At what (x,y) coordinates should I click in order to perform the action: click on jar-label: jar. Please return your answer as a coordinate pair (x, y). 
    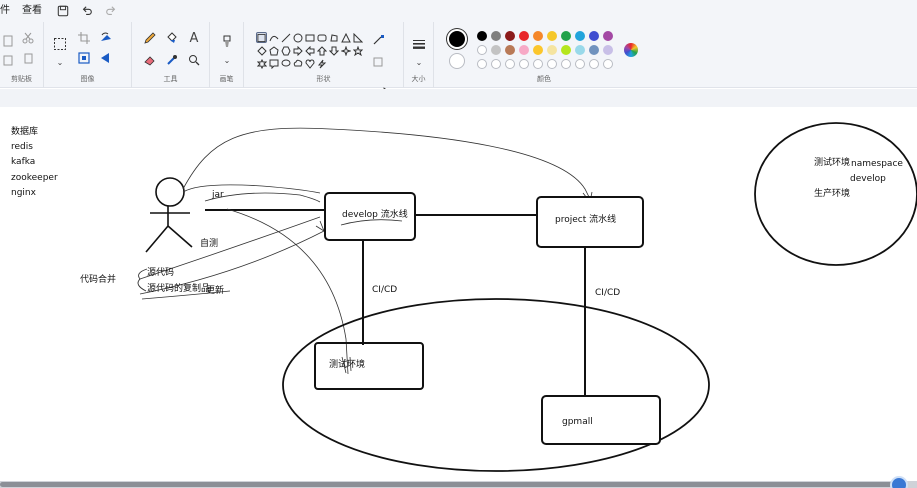
    Looking at the image, I should click on (218, 195).